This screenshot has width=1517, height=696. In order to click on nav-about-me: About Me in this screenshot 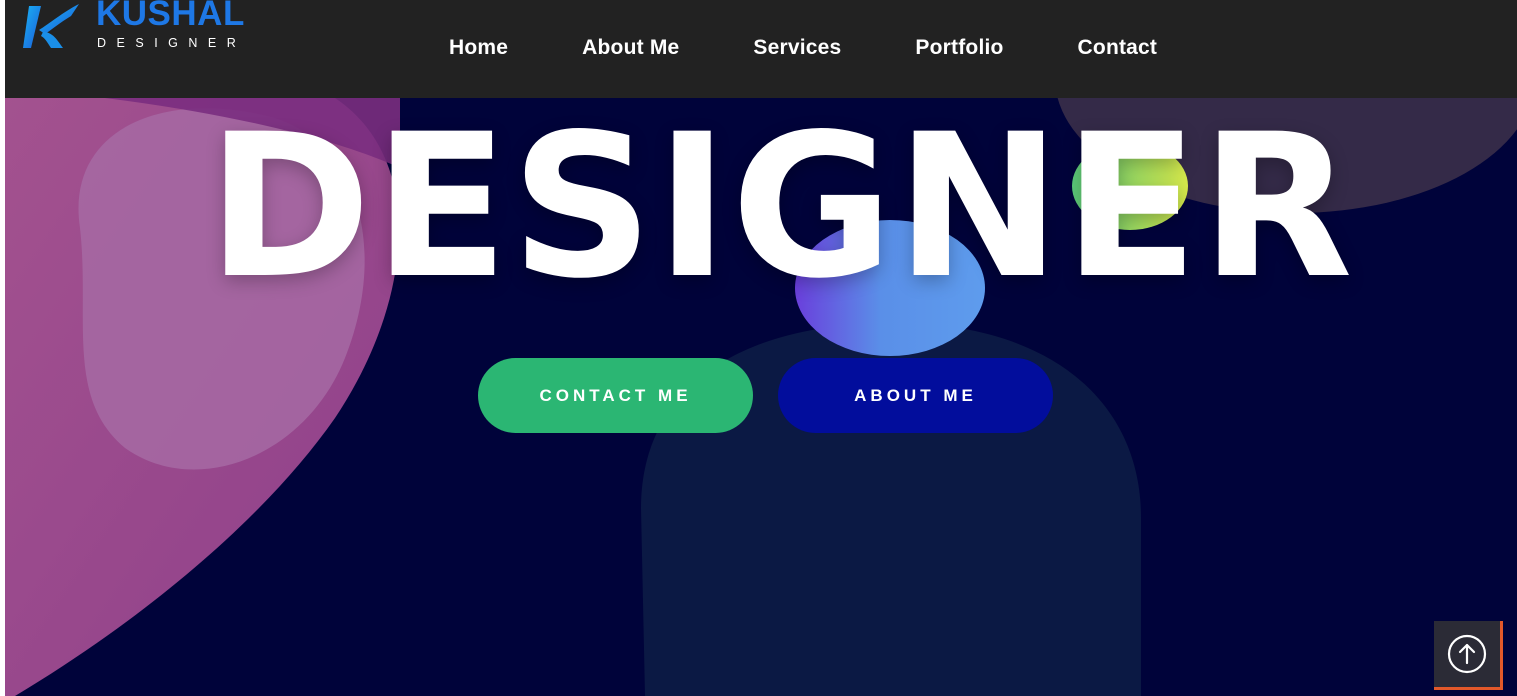, I will do `click(630, 48)`.